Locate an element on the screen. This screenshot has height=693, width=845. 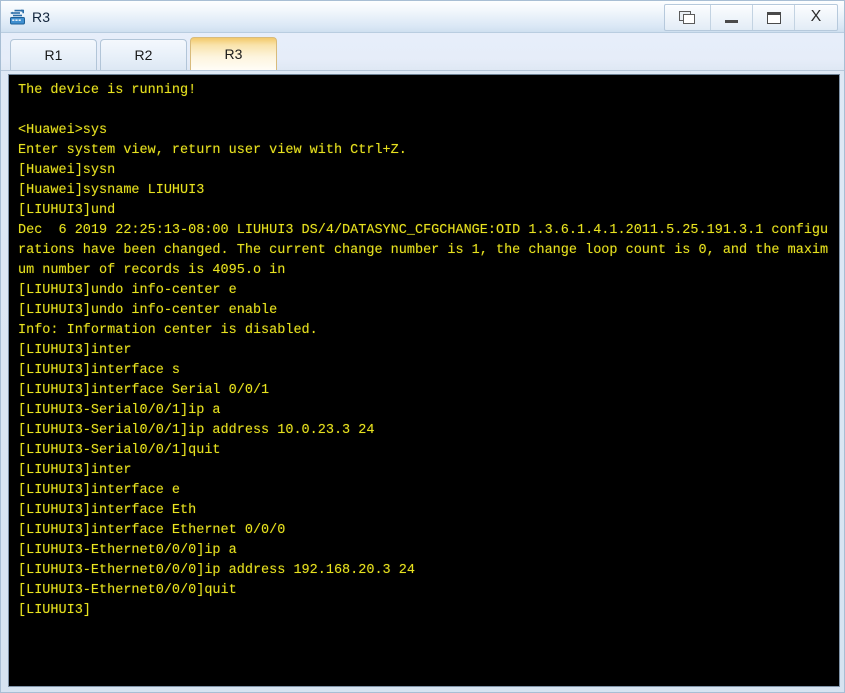
tab-bar: R1 R2 R3 is located at coordinates (422, 52).